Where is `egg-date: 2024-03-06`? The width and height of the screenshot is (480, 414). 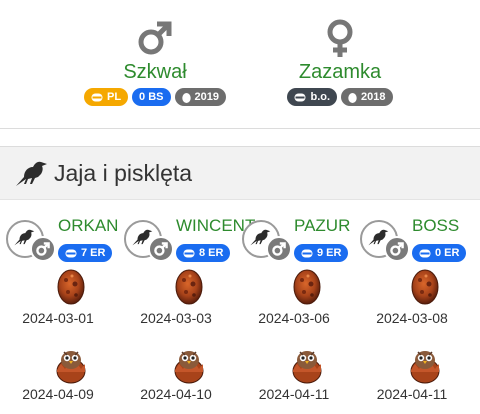
egg-date: 2024-03-06 is located at coordinates (294, 318).